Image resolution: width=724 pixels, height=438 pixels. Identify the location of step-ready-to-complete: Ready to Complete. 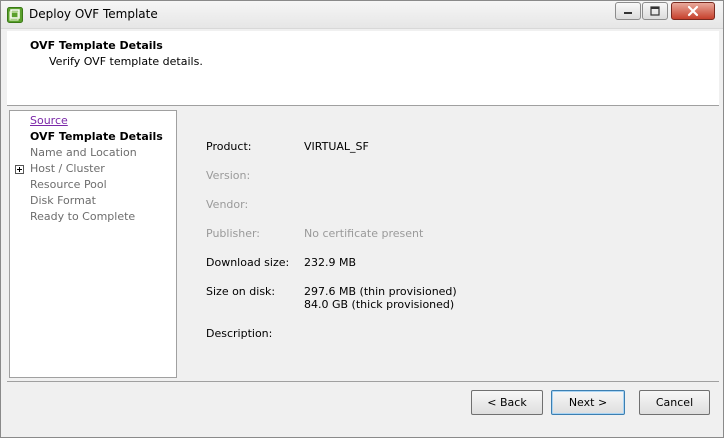
(83, 216).